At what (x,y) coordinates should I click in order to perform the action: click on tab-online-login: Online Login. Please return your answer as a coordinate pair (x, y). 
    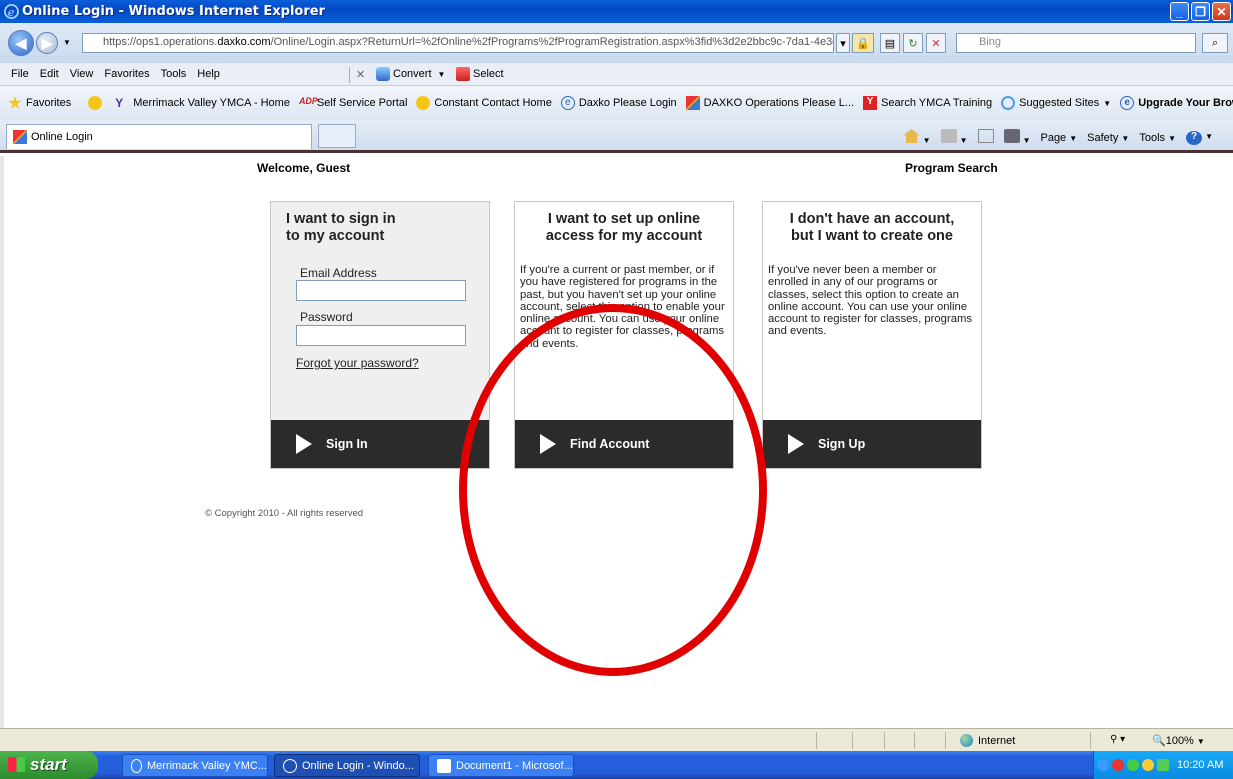
    Looking at the image, I should click on (159, 136).